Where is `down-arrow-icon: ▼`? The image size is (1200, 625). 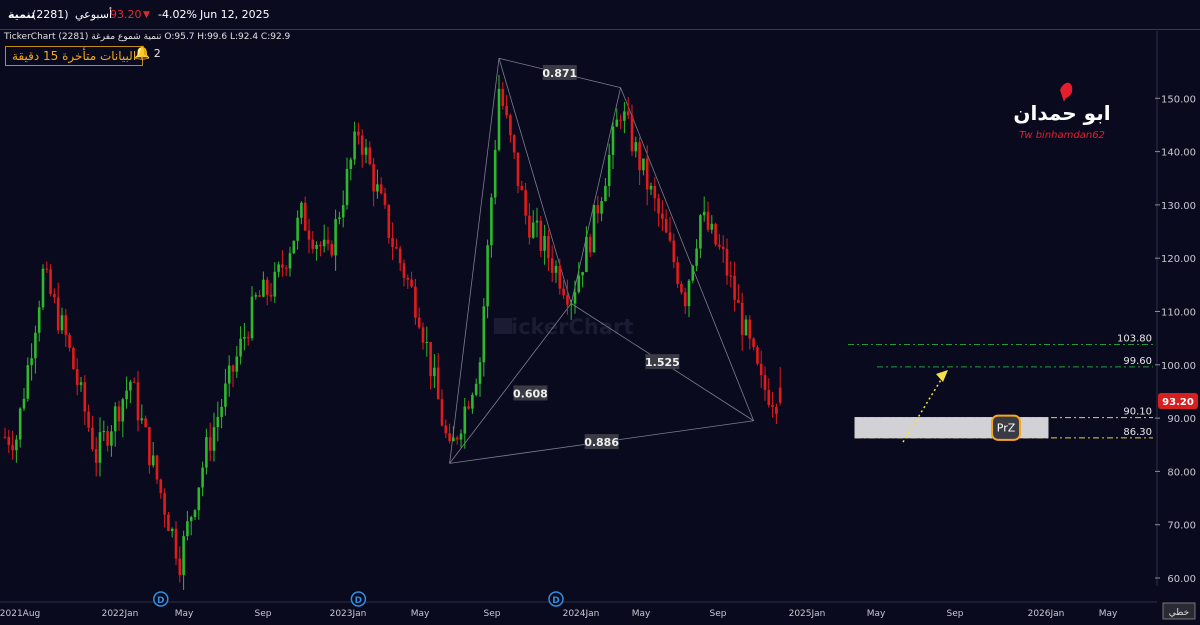
down-arrow-icon: ▼ is located at coordinates (146, 15).